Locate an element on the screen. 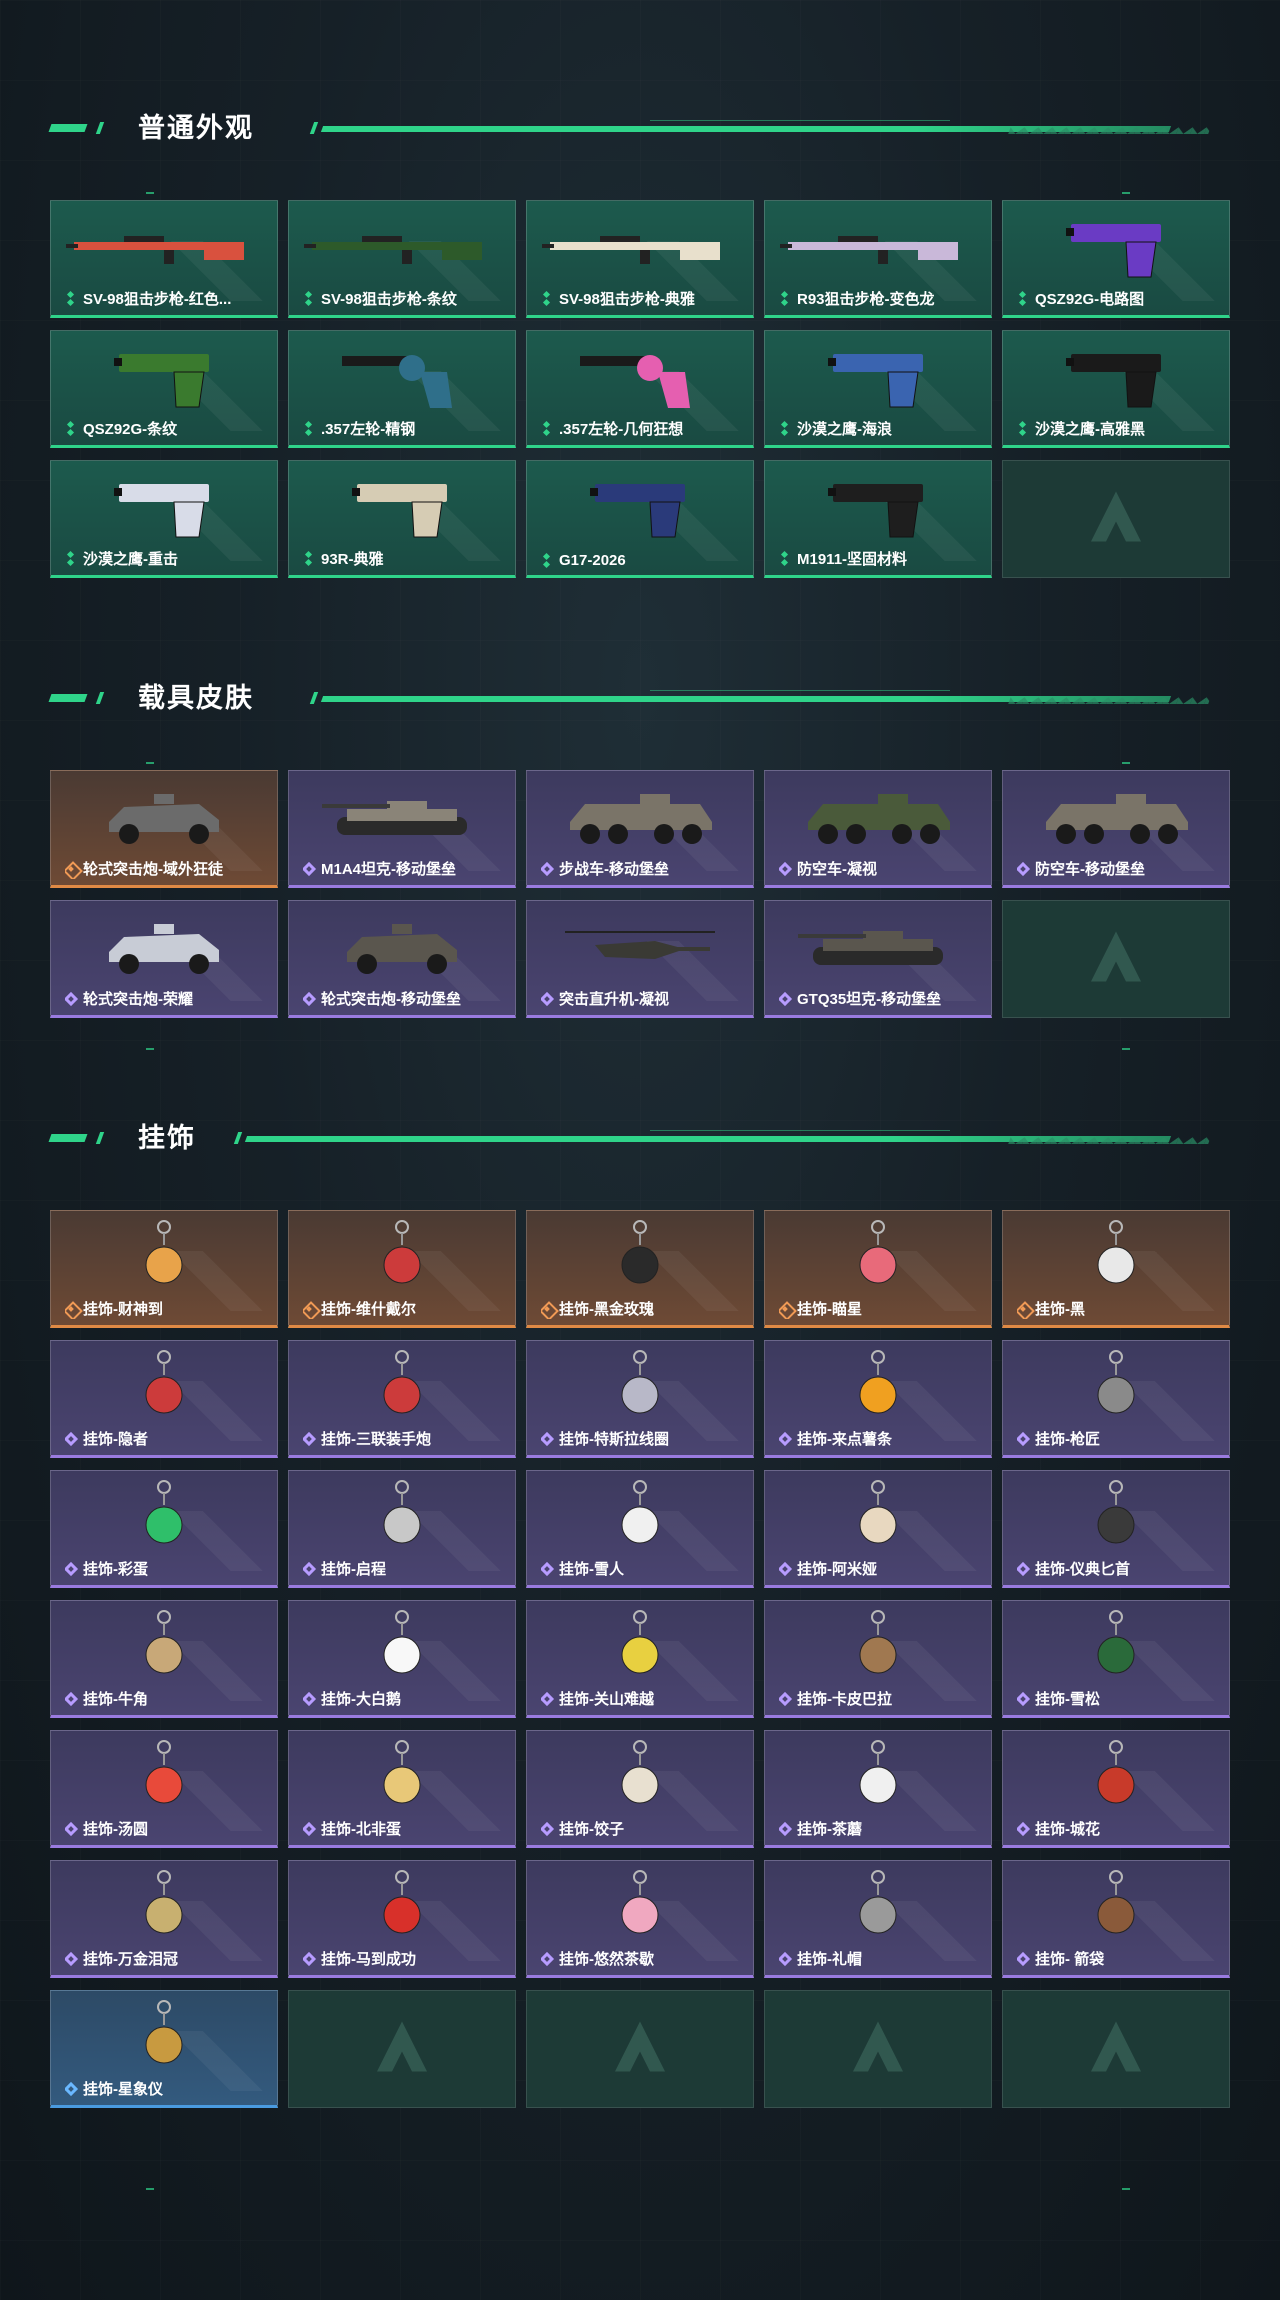 This screenshot has width=1280, height=2300. card-label: 沙漠之鹰-海浪 is located at coordinates (882, 428).